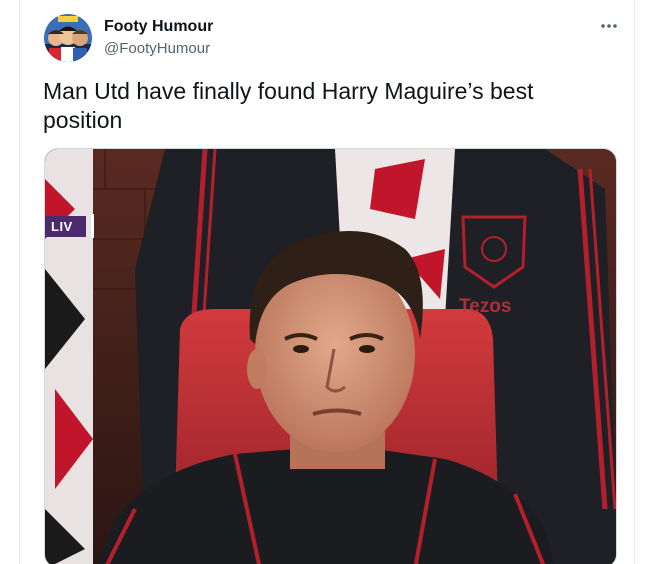 The image size is (650, 564). I want to click on author-display-name: Footy Humour, so click(158, 27).